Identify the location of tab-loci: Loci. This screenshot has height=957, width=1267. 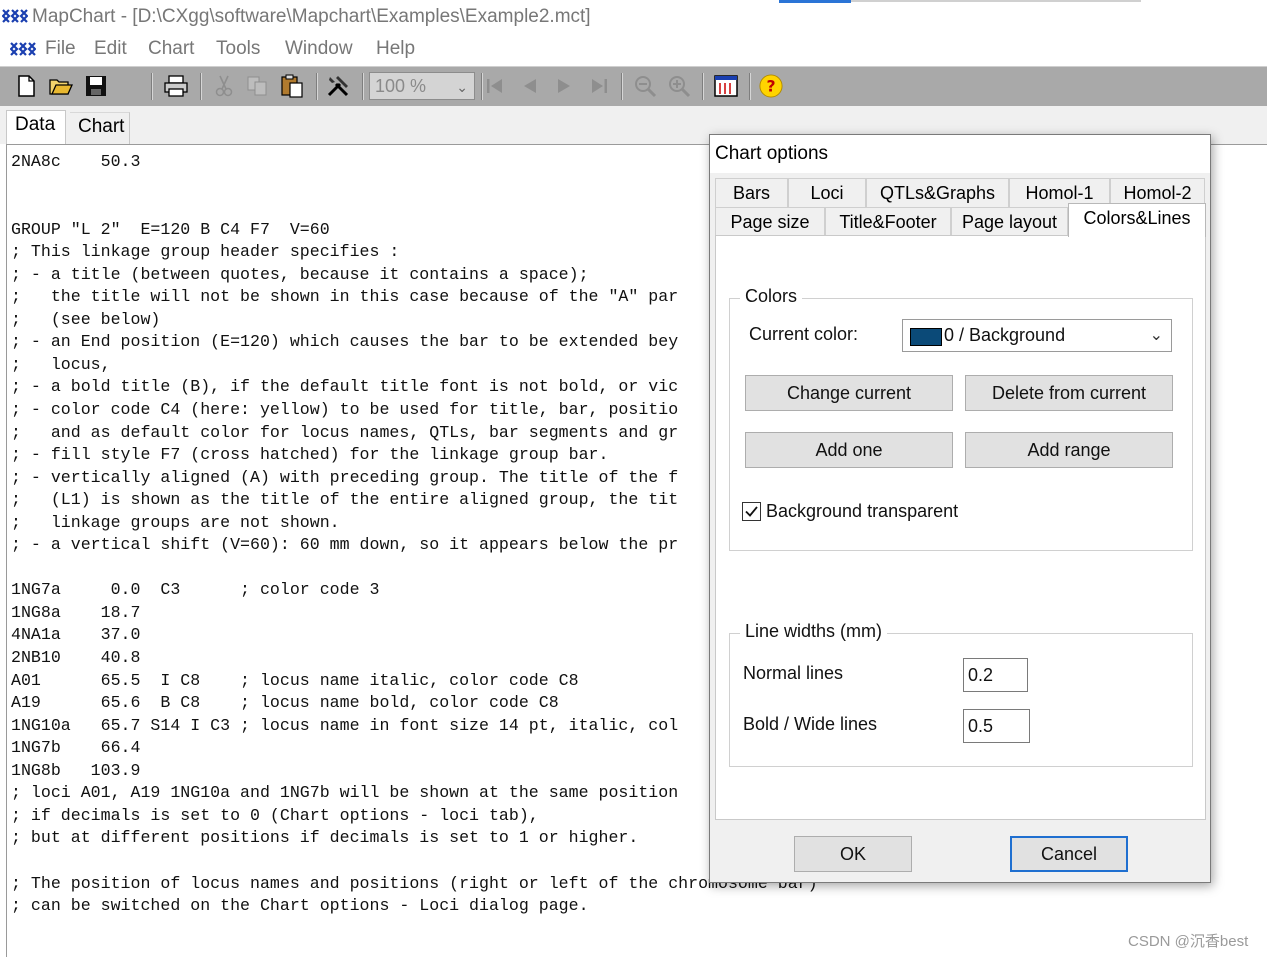
(827, 192).